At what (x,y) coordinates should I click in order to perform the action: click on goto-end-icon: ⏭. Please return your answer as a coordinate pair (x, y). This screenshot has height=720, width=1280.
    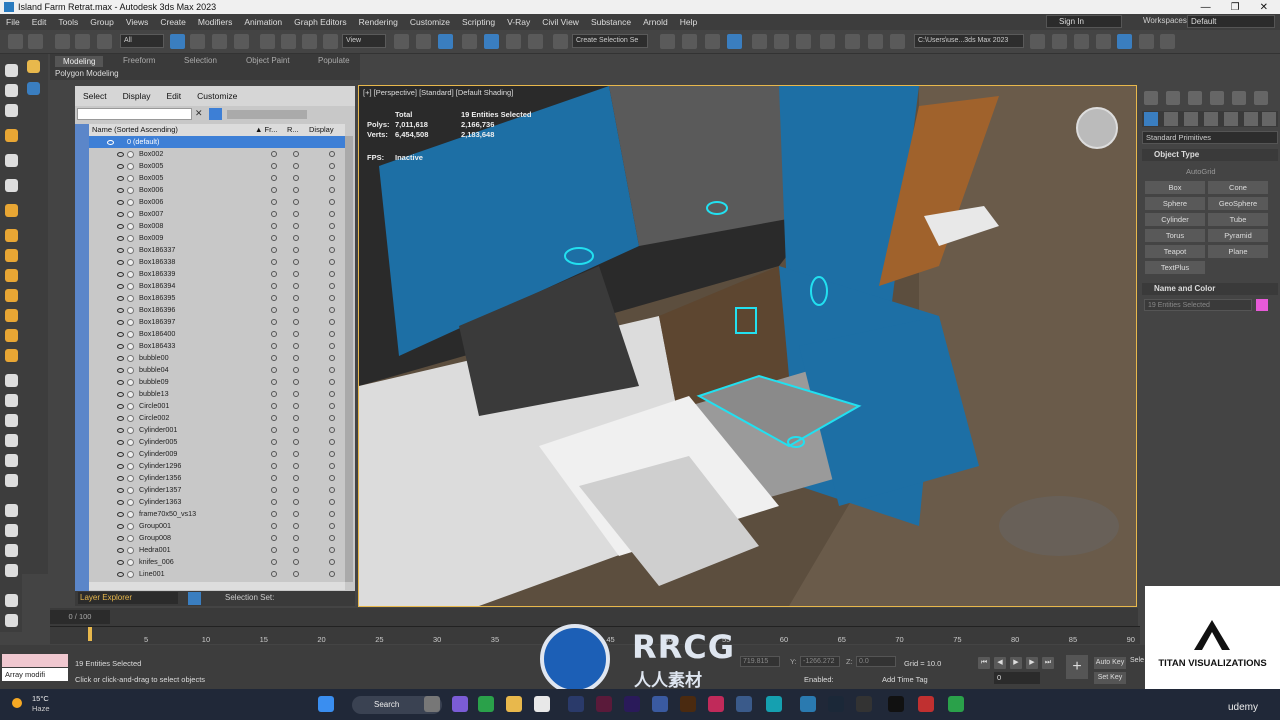
    Looking at the image, I should click on (1048, 663).